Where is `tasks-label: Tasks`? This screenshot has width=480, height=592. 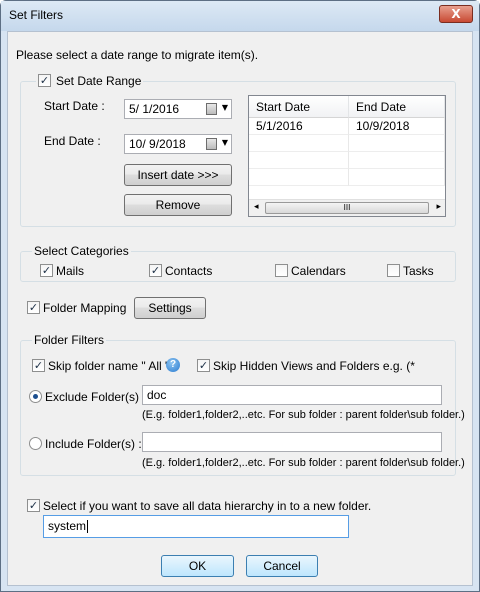
tasks-label: Tasks is located at coordinates (418, 271).